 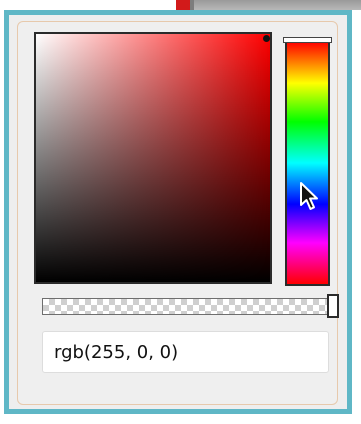 What do you see at coordinates (333, 306) in the screenshot?
I see `alpha-slider-handle` at bounding box center [333, 306].